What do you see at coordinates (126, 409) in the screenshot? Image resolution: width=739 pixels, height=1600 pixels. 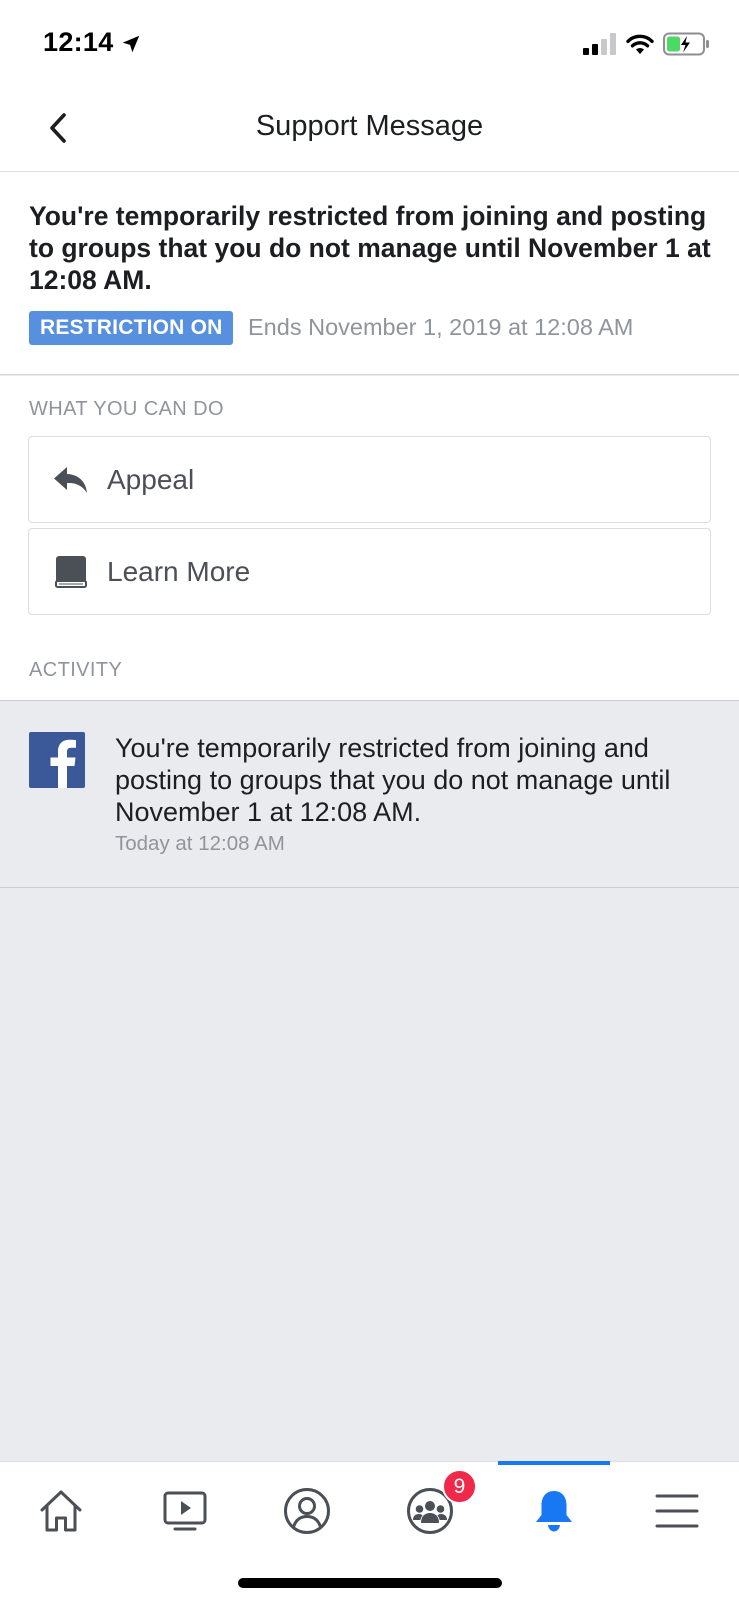 I see `actions-section-label: WHAT YOU CAN DO` at bounding box center [126, 409].